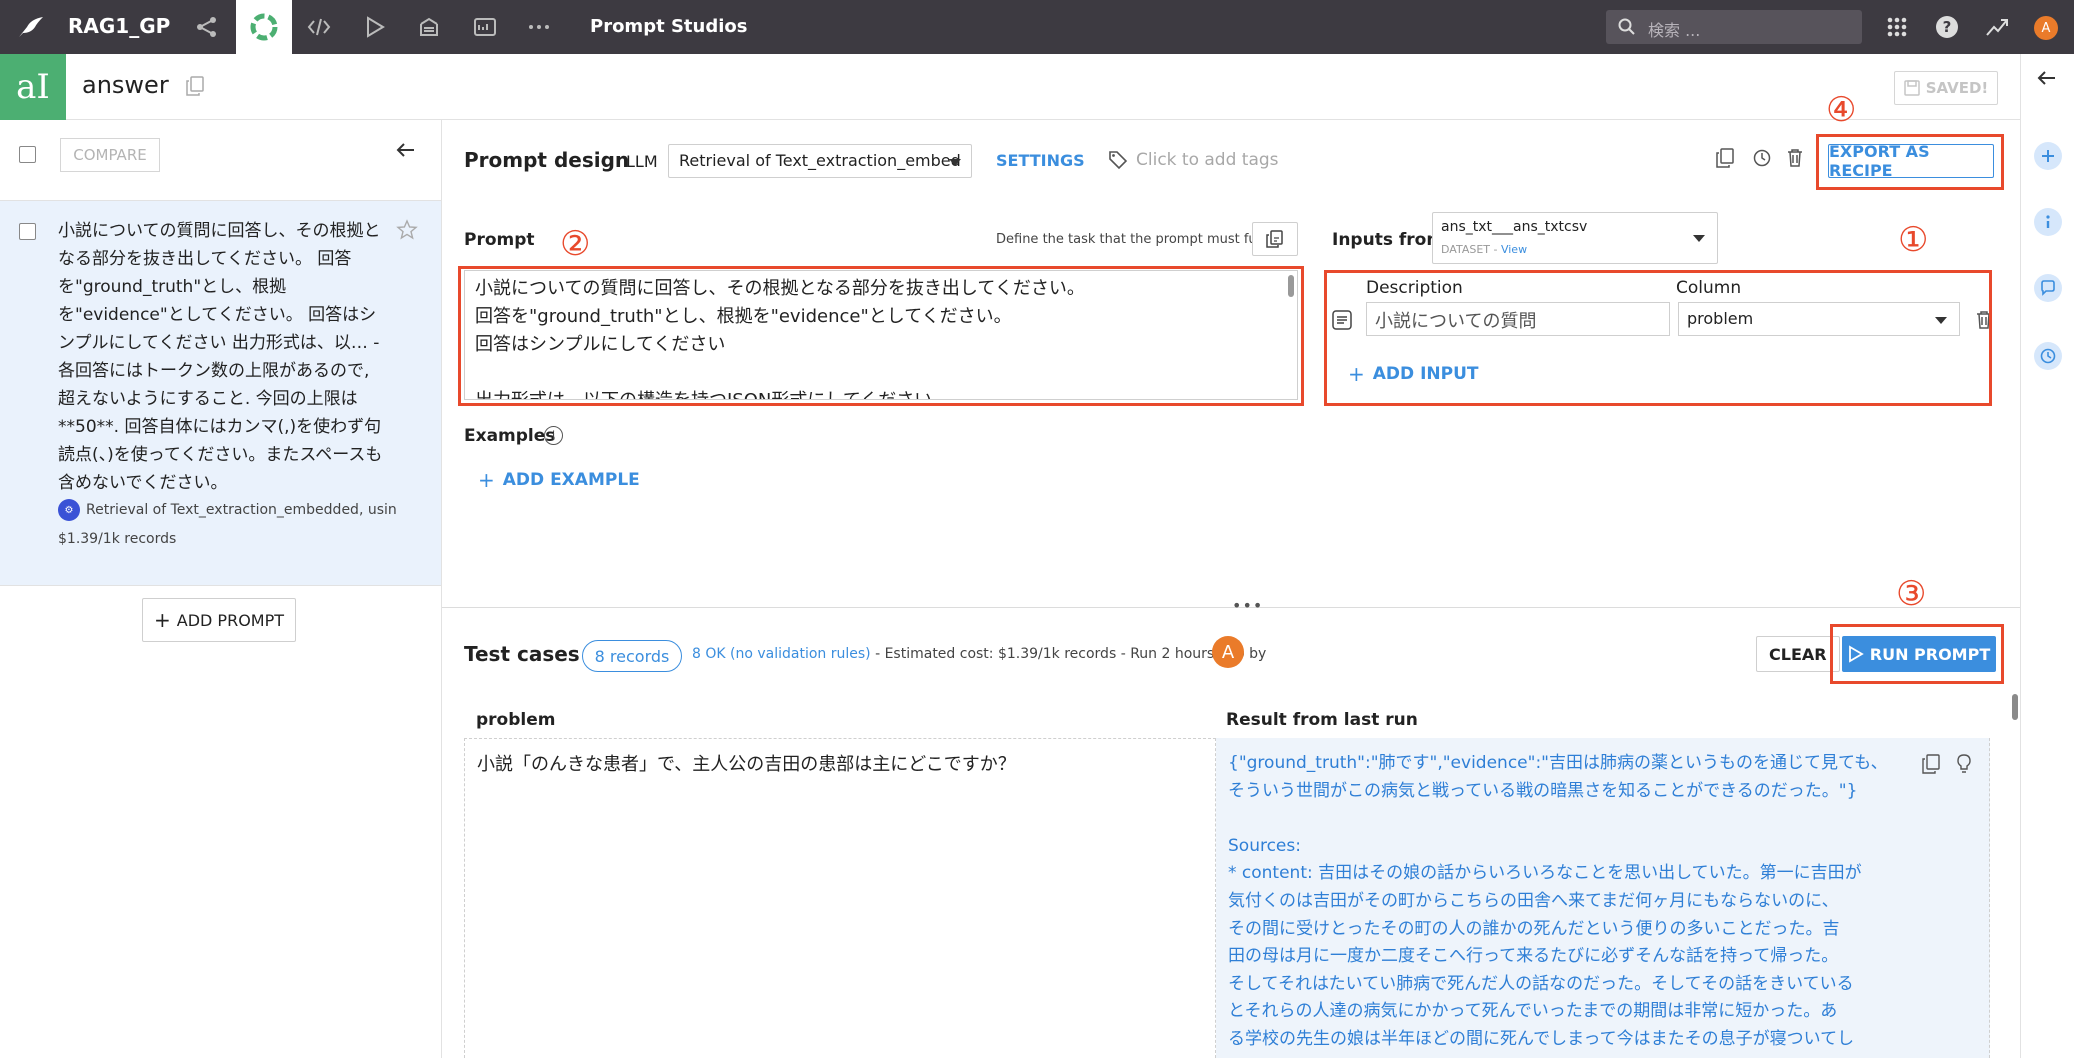  Describe the element at coordinates (319, 27) in the screenshot. I see `code-icon` at that location.